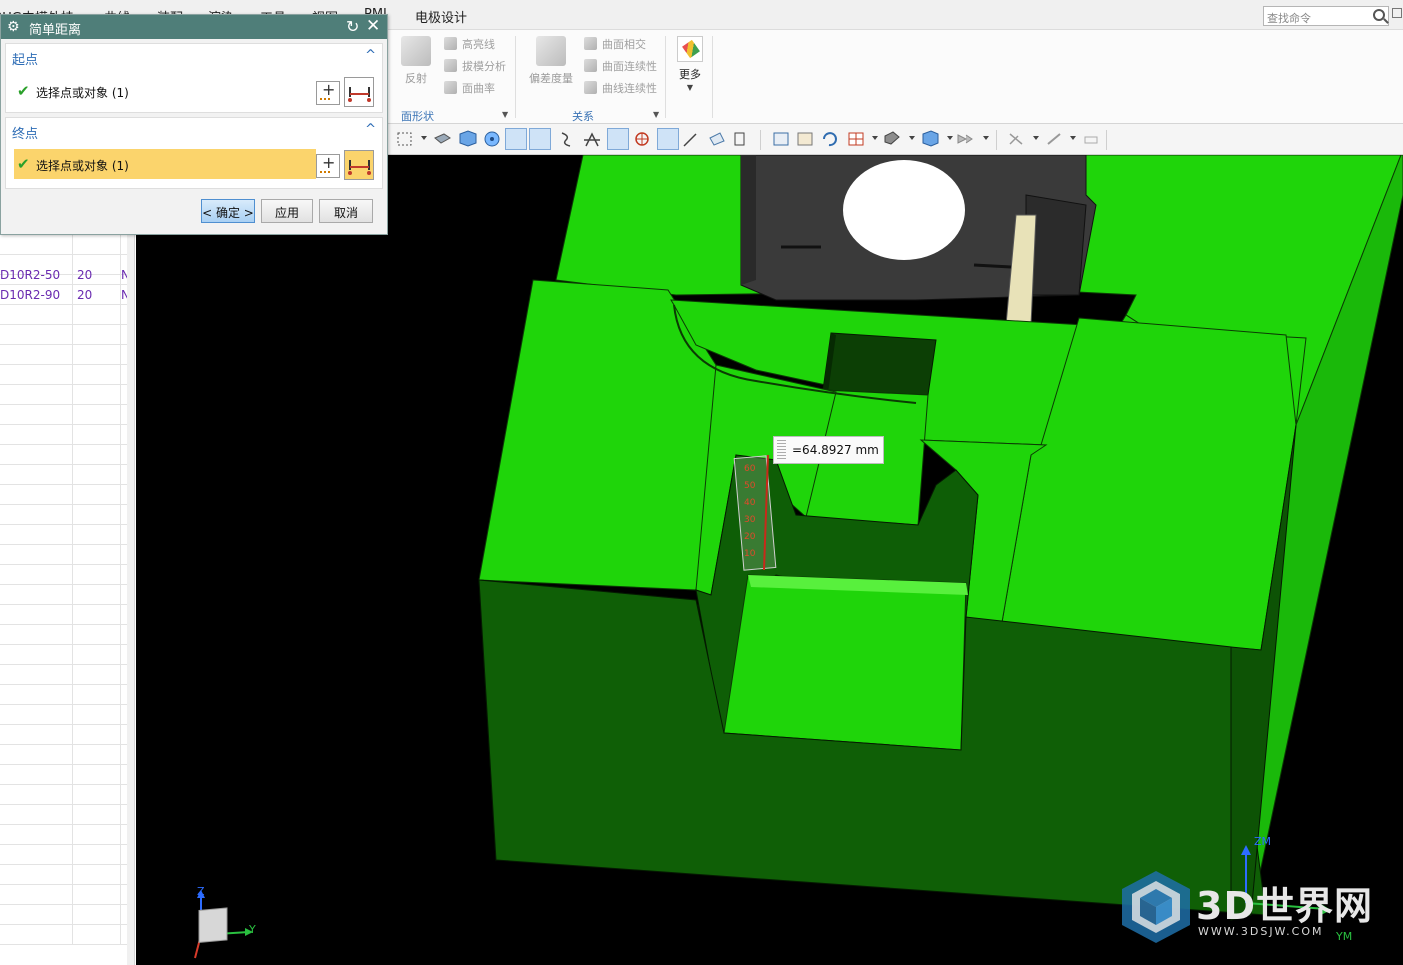 The height and width of the screenshot is (965, 1403). Describe the element at coordinates (505, 114) in the screenshot. I see `group-face-shape-dropdown-icon: ▼` at that location.